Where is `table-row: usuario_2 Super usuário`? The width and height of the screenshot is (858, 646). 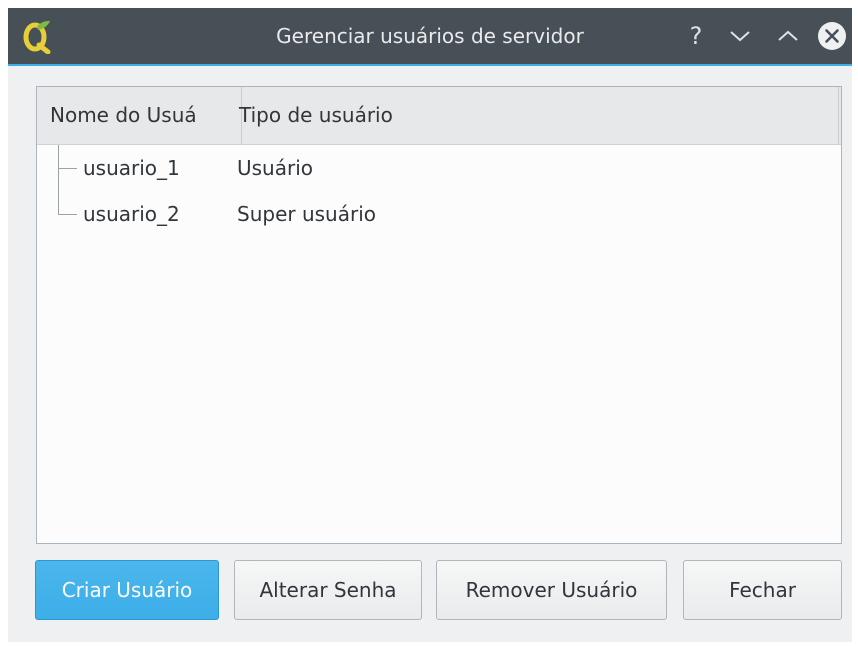
table-row: usuario_2 Super usuário is located at coordinates (439, 214).